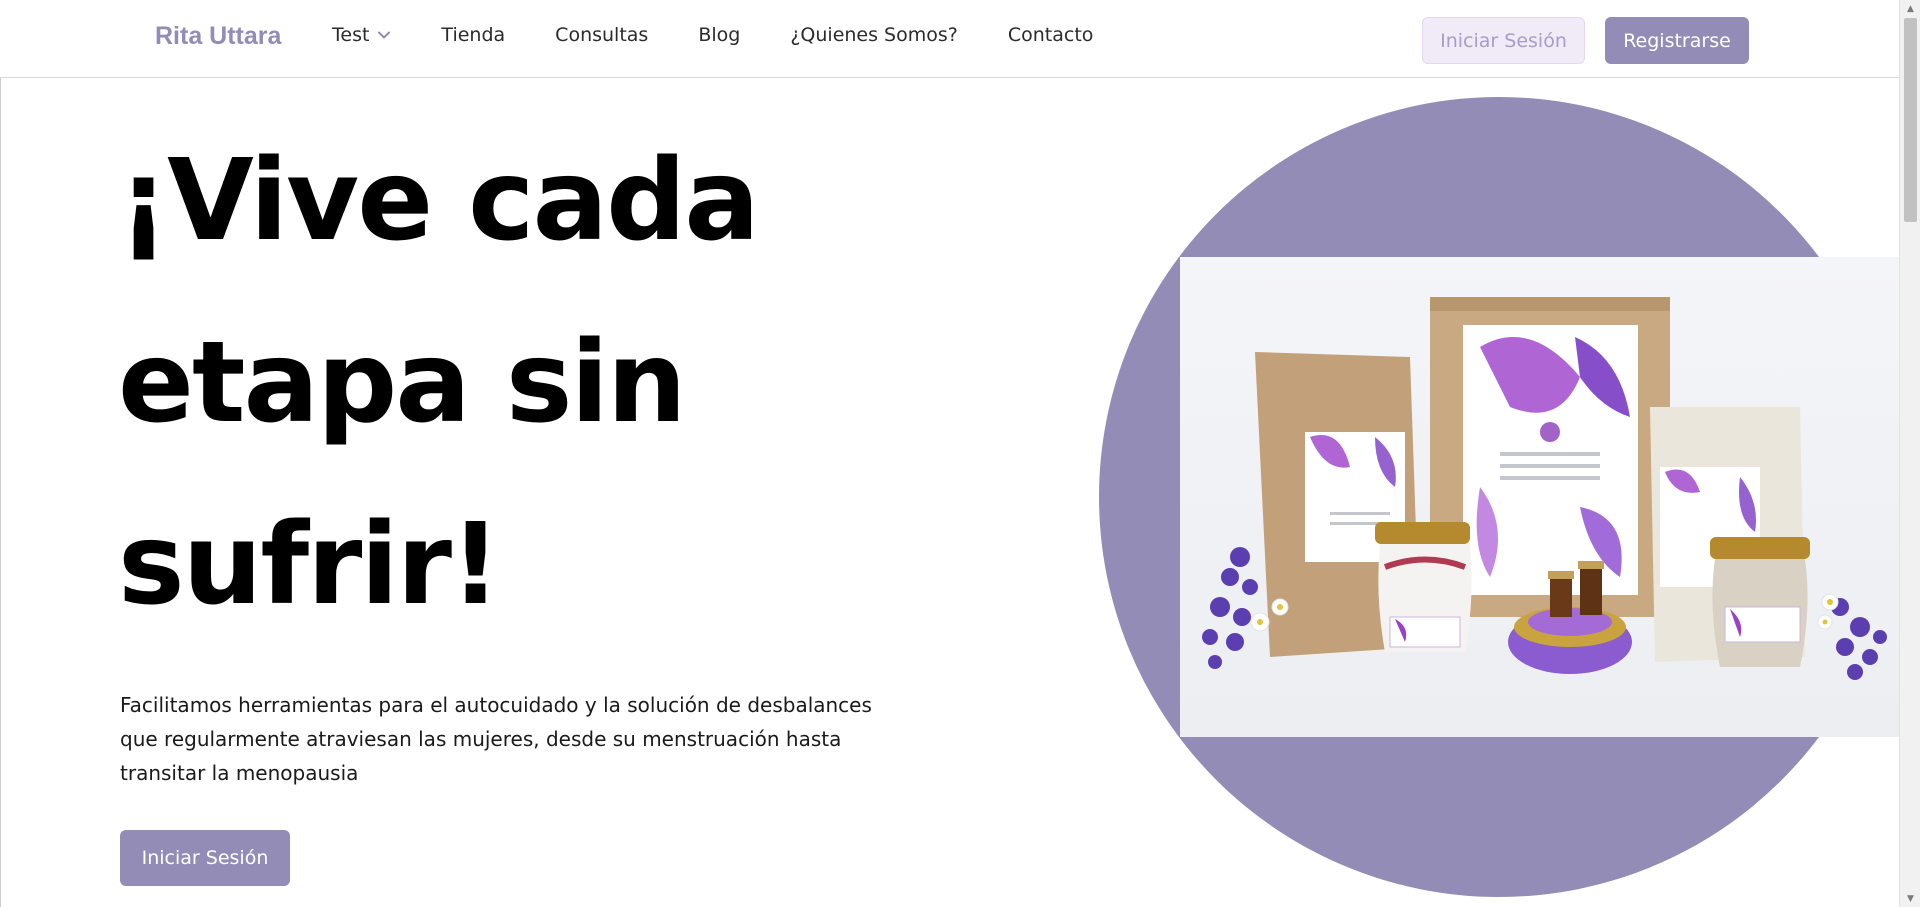 The image size is (1920, 907). I want to click on vertical-scrollbar: ▲ ▼, so click(1909, 453).